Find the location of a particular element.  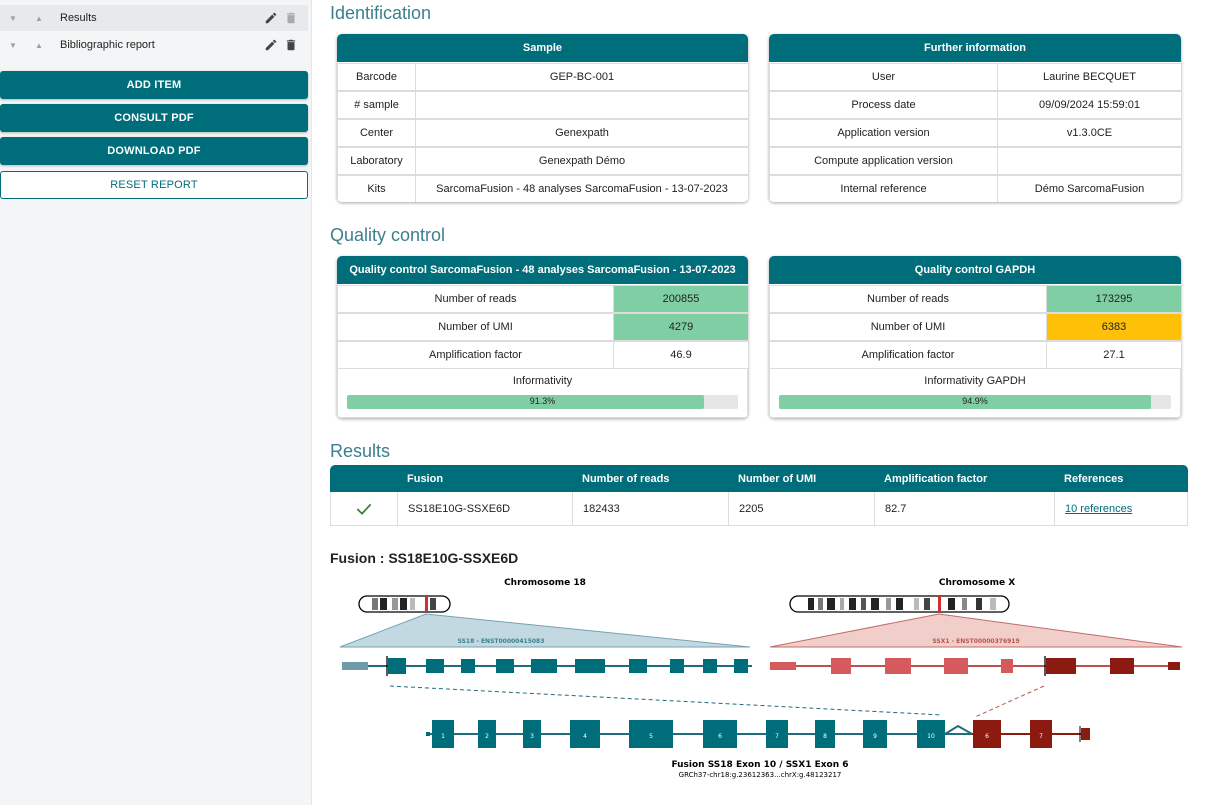

svg-text: 9 is located at coordinates (875, 736).